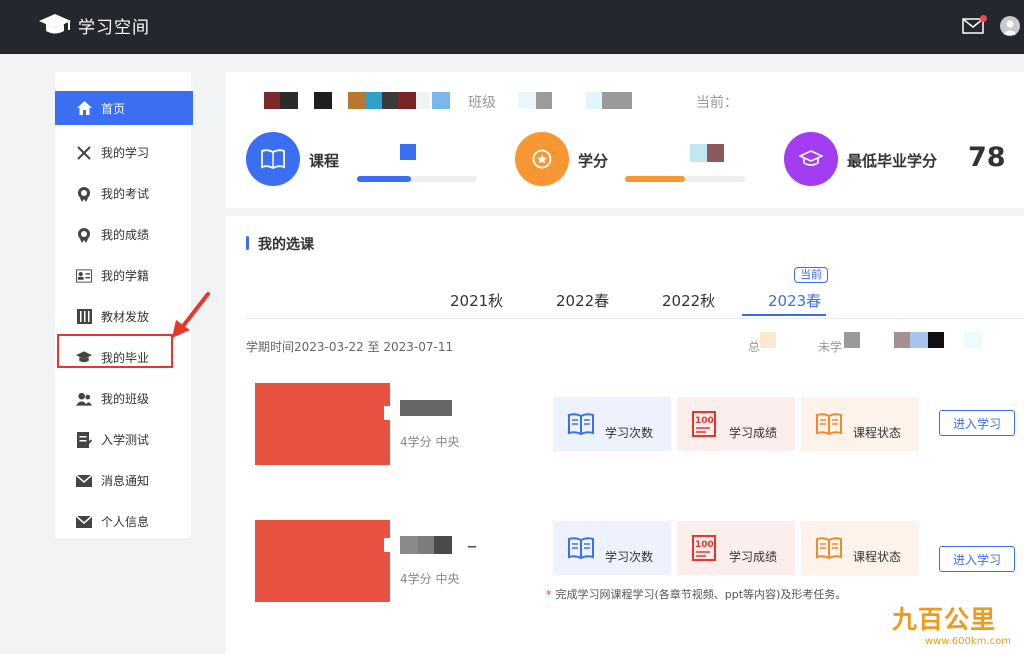 This screenshot has height=654, width=1024. Describe the element at coordinates (575, 100) in the screenshot. I see `redacted-class` at that location.